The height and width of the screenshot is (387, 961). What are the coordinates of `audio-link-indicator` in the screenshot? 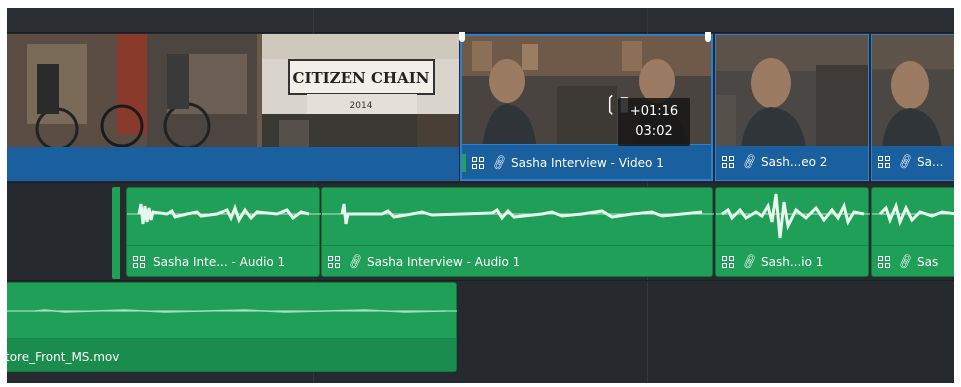 It's located at (464, 163).